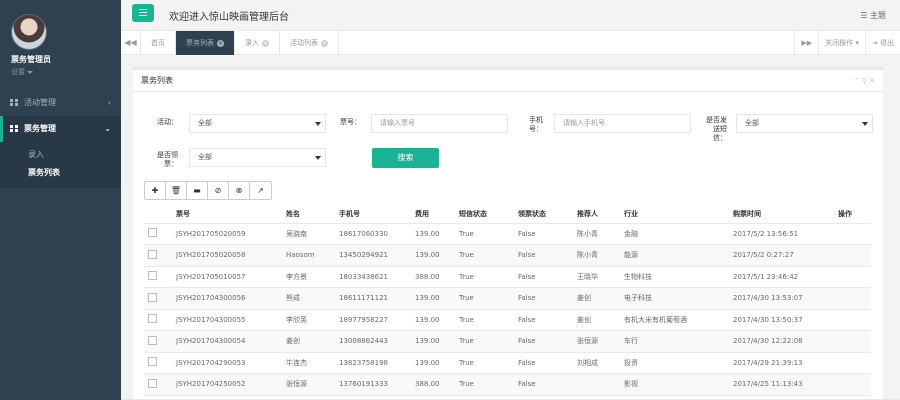  Describe the element at coordinates (676, 255) in the screenshot. I see `table-cell-industry: 能源` at that location.